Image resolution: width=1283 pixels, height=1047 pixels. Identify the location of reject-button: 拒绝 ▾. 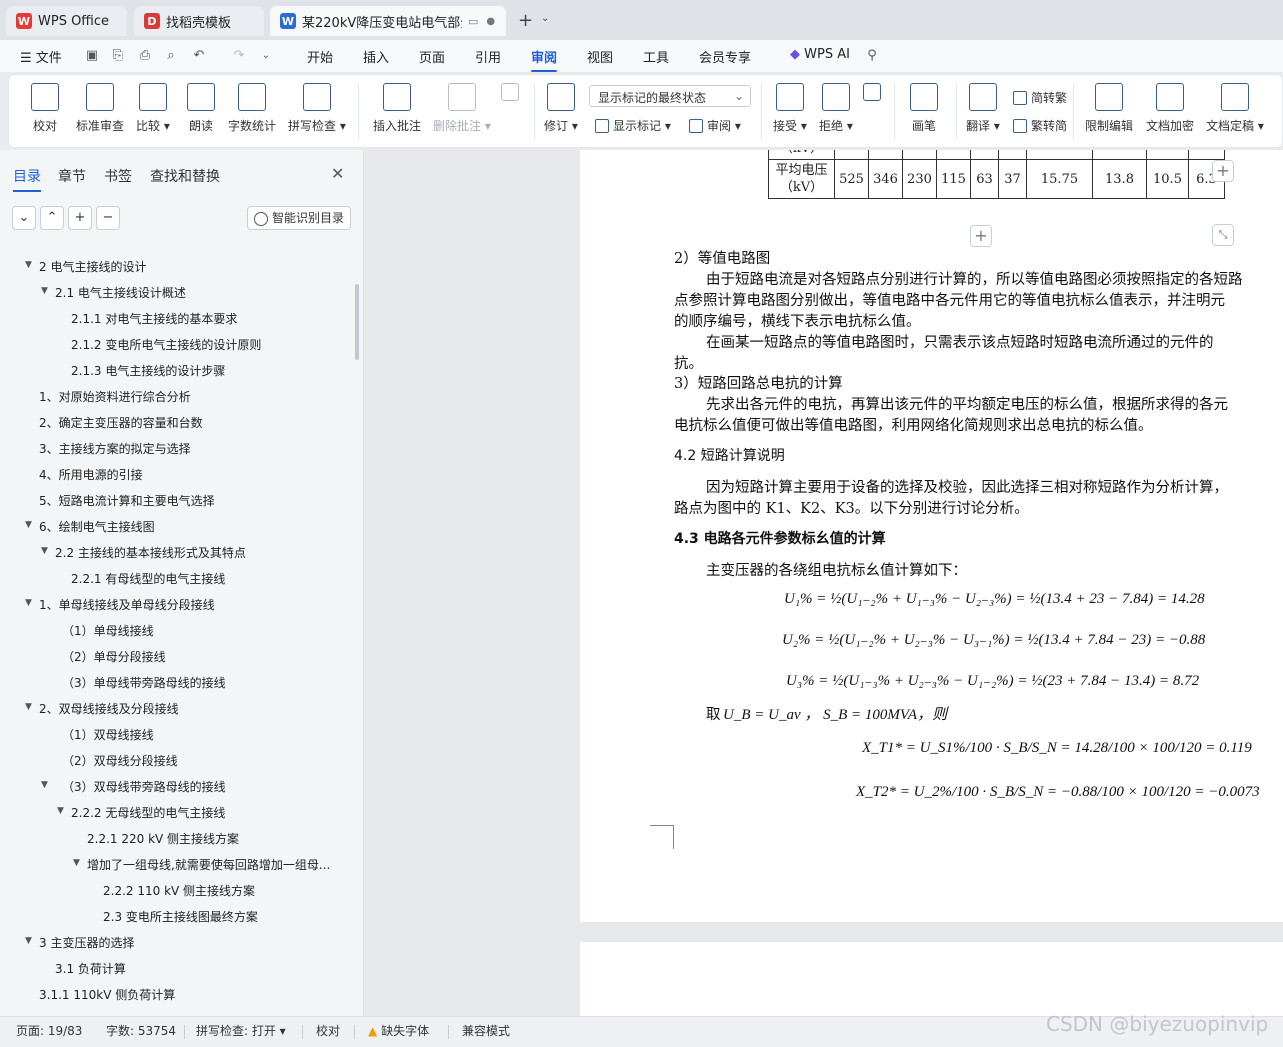
(836, 108).